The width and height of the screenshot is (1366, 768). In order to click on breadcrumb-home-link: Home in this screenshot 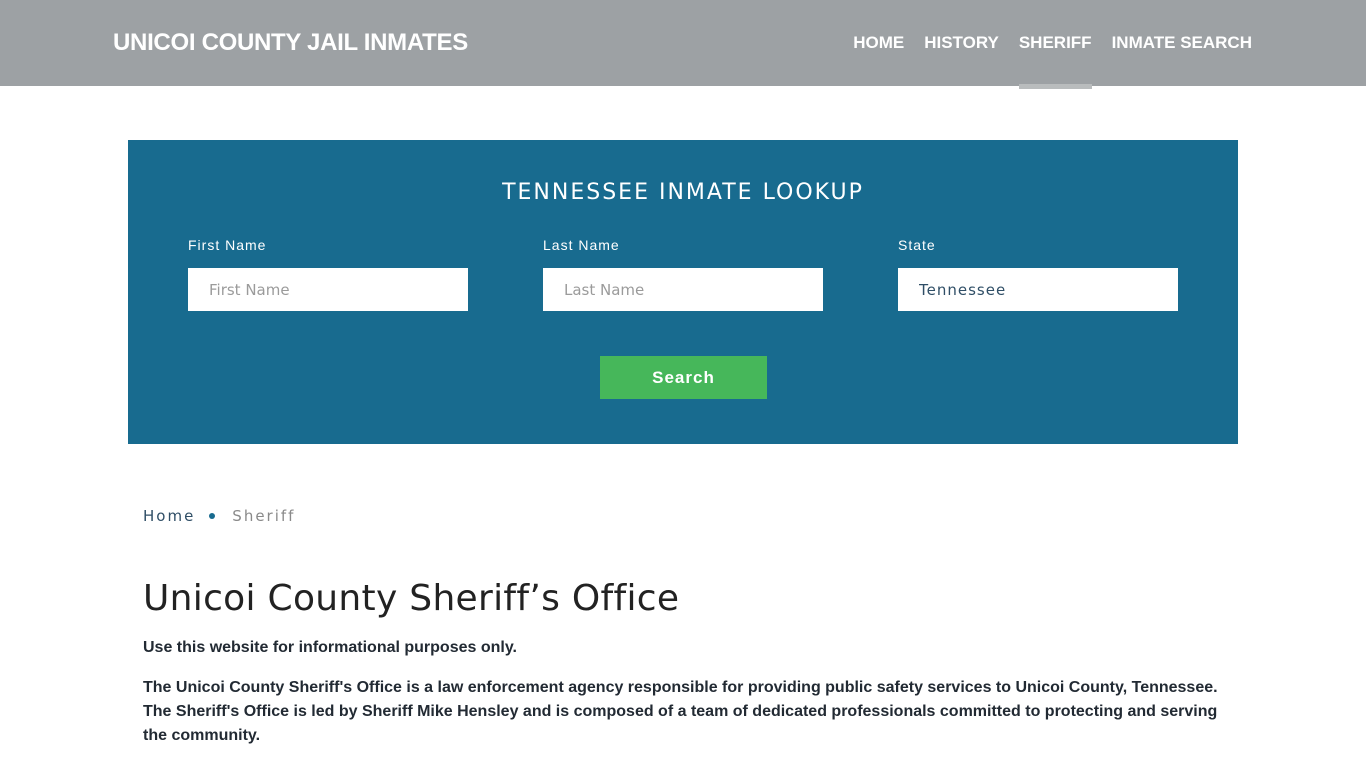, I will do `click(169, 516)`.